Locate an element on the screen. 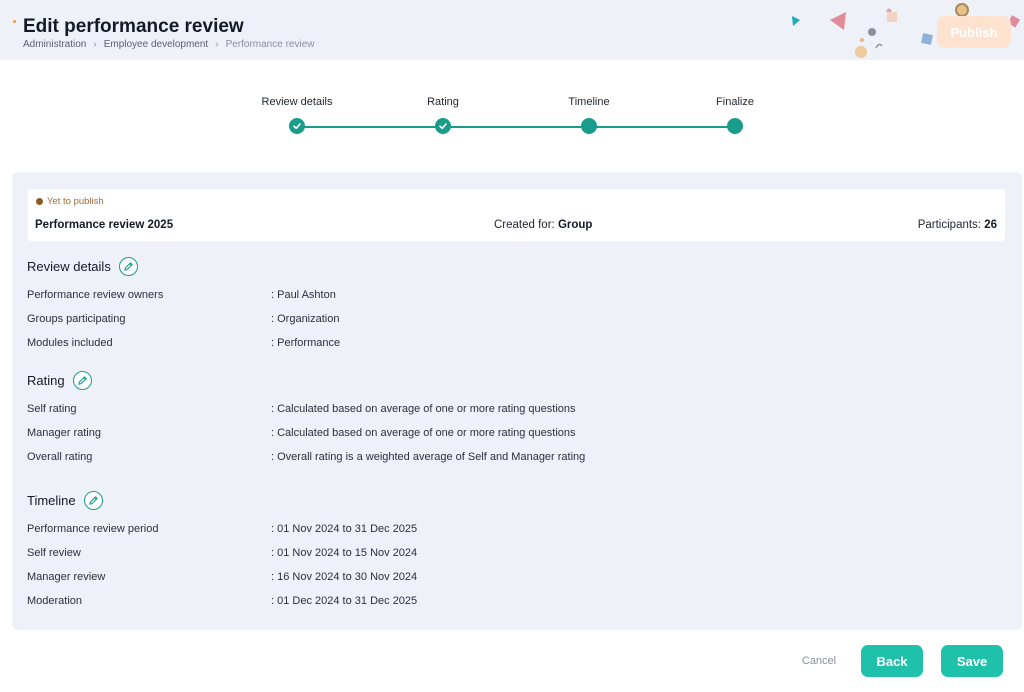 The image size is (1024, 692). edit-timeline-button is located at coordinates (93, 500).